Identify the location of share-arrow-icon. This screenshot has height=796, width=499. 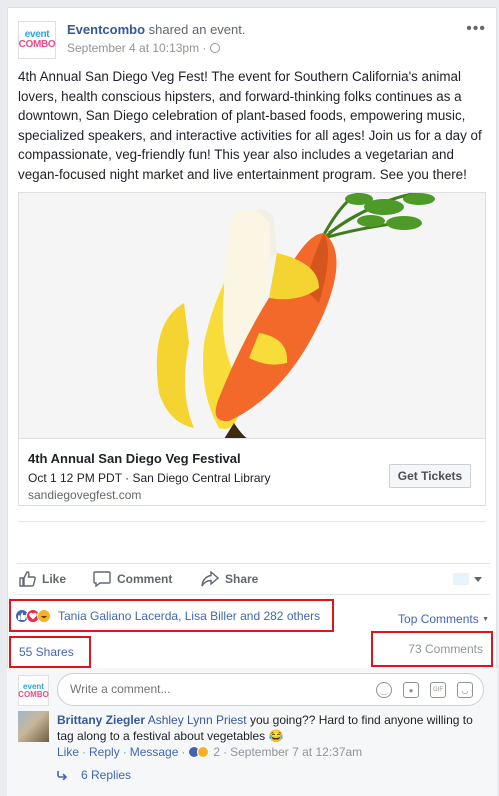
(210, 579).